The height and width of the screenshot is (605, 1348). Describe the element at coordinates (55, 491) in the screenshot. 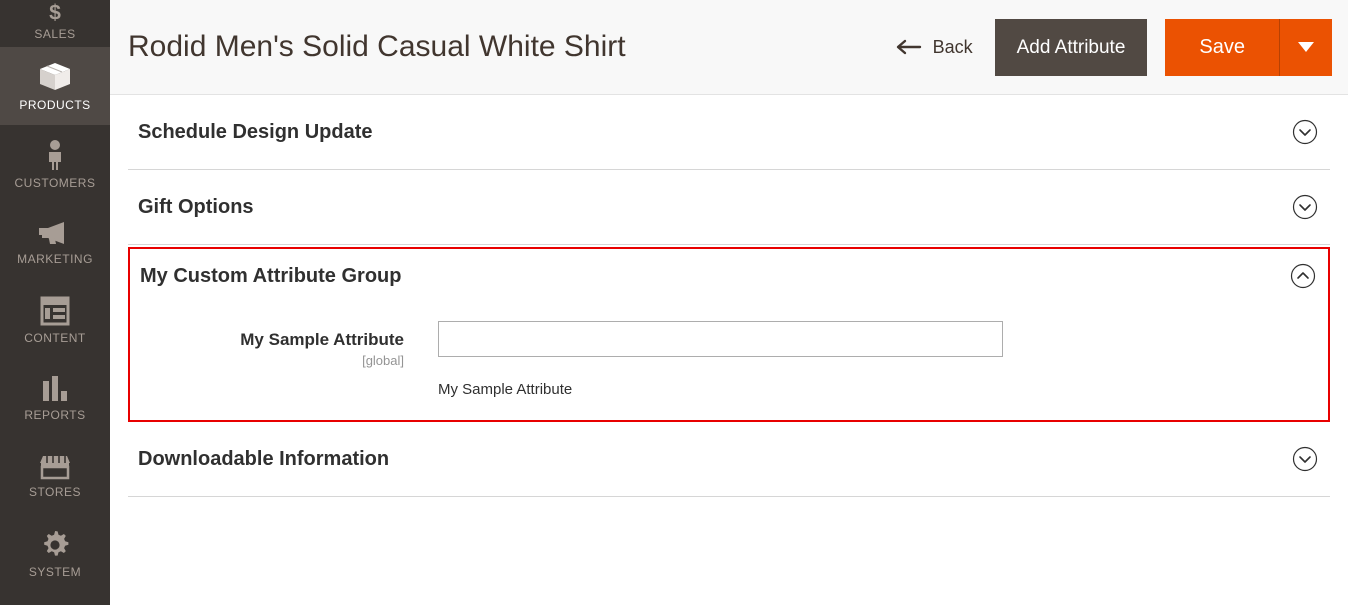

I see `sidebar-item-stores-label: STORES` at that location.